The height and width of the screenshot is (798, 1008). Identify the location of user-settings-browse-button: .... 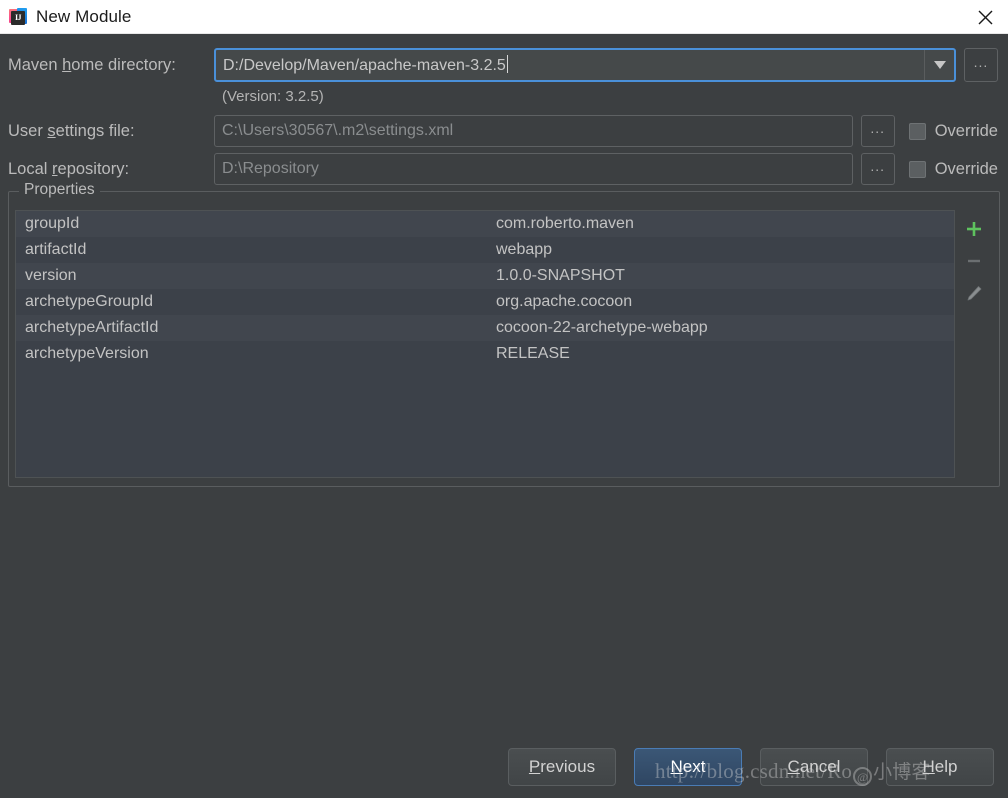
(877, 131).